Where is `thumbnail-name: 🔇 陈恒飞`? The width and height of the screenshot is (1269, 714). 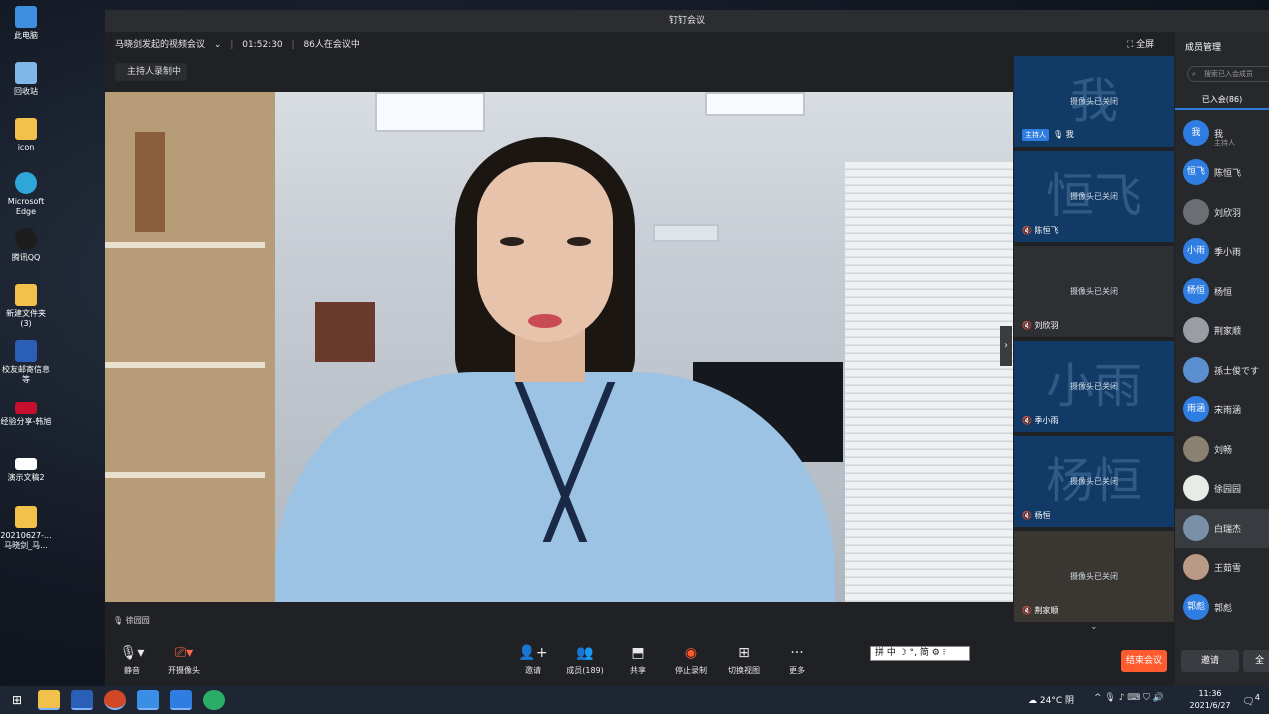
thumbnail-name: 🔇 陈恒飞 is located at coordinates (1040, 230).